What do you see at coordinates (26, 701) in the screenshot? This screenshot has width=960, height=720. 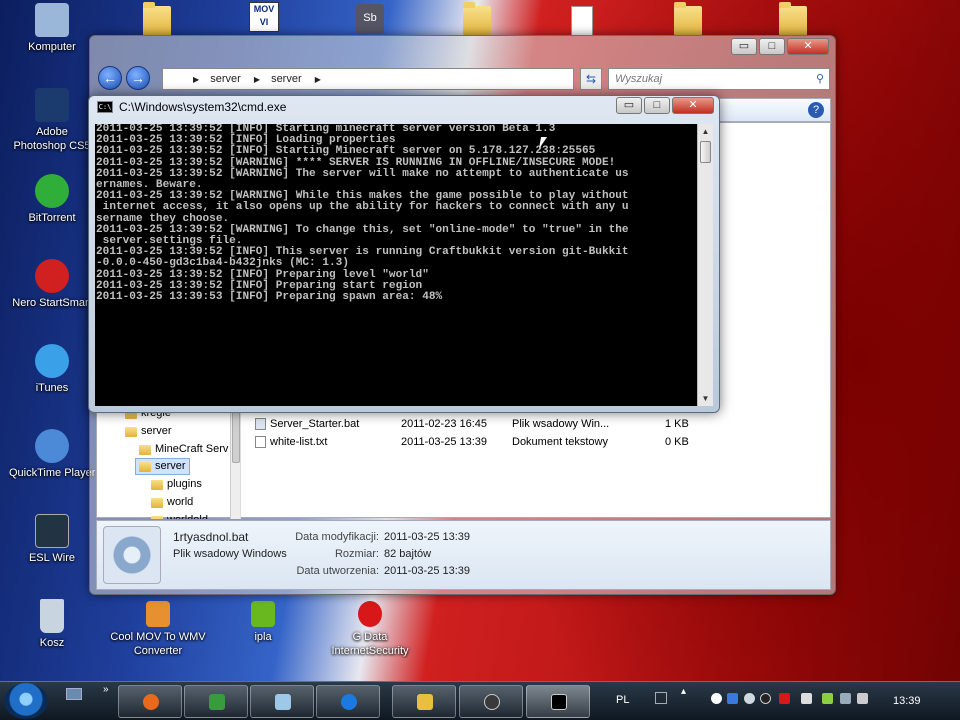 I see `start-button` at bounding box center [26, 701].